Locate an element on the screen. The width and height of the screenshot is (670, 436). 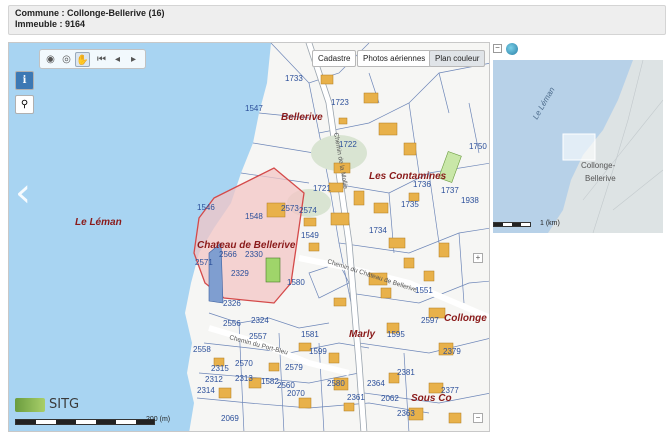
overview-lake-label: Le Léman is located at coordinates (544, 103).